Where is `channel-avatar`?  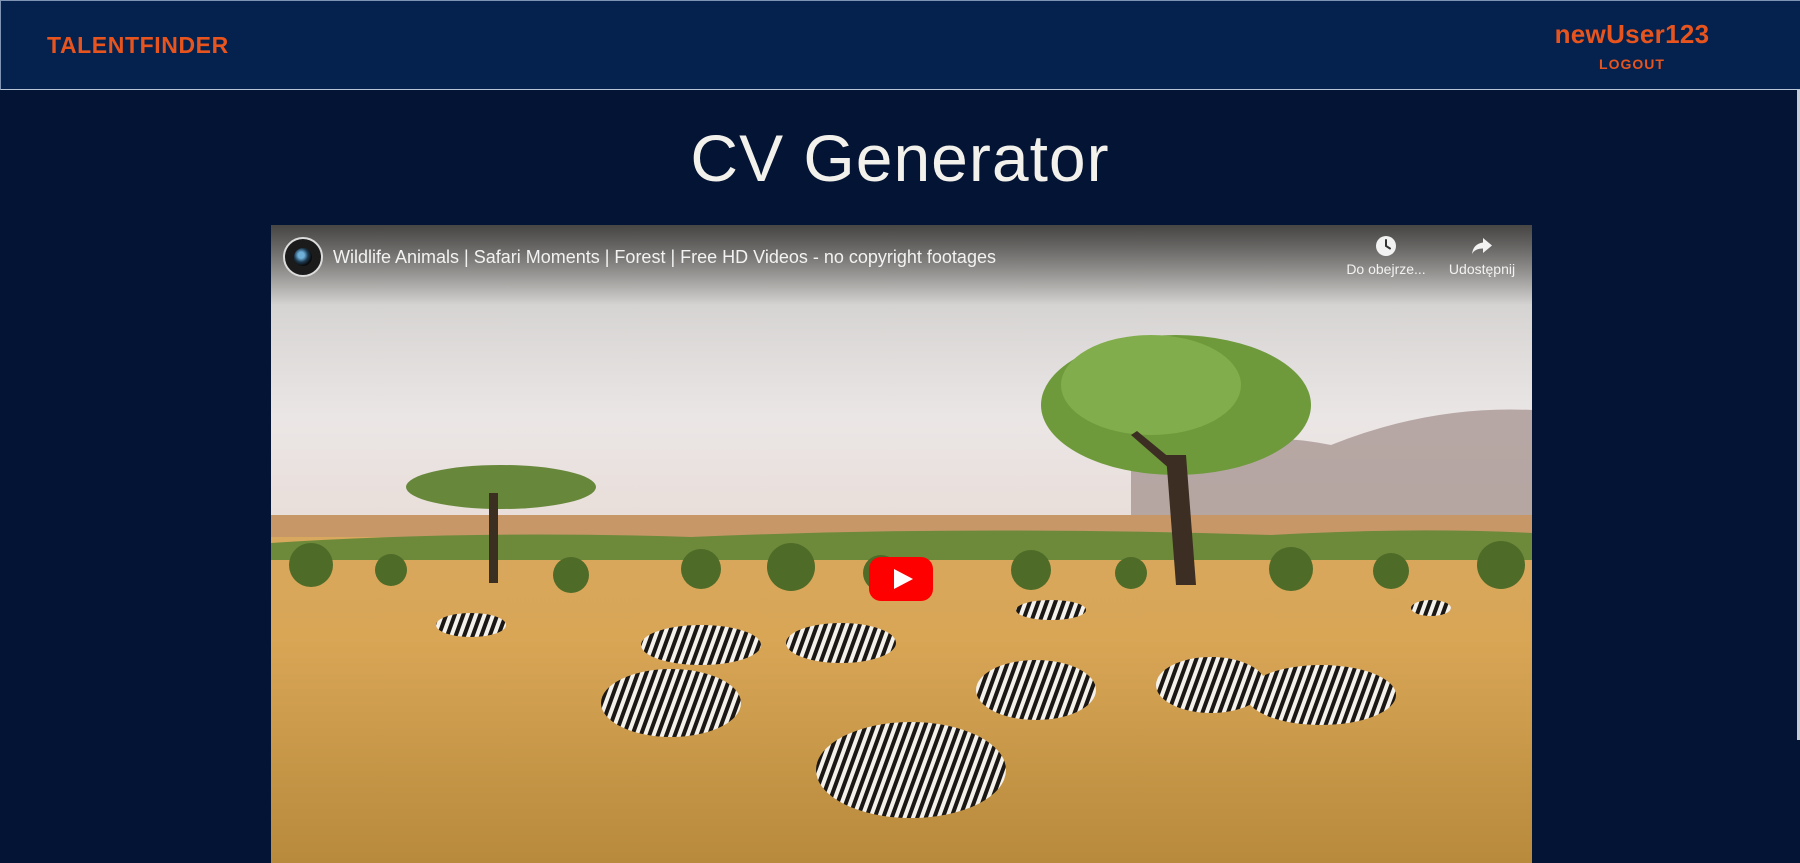 channel-avatar is located at coordinates (303, 257).